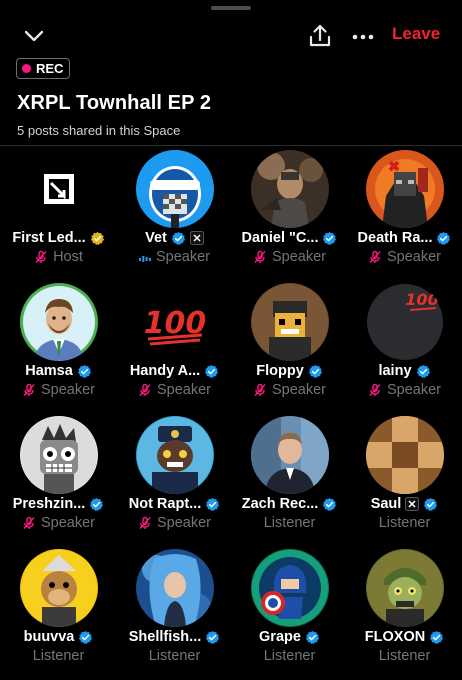 The image size is (462, 680). I want to click on participant-name-row: Grape, so click(289, 637).